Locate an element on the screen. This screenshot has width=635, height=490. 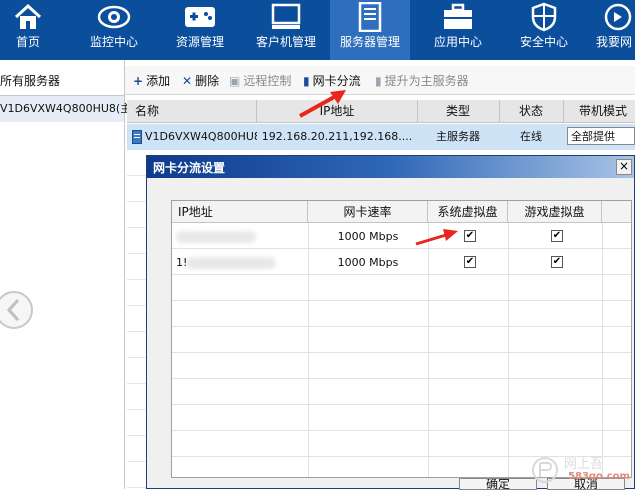
home-icon is located at coordinates (35, 17).